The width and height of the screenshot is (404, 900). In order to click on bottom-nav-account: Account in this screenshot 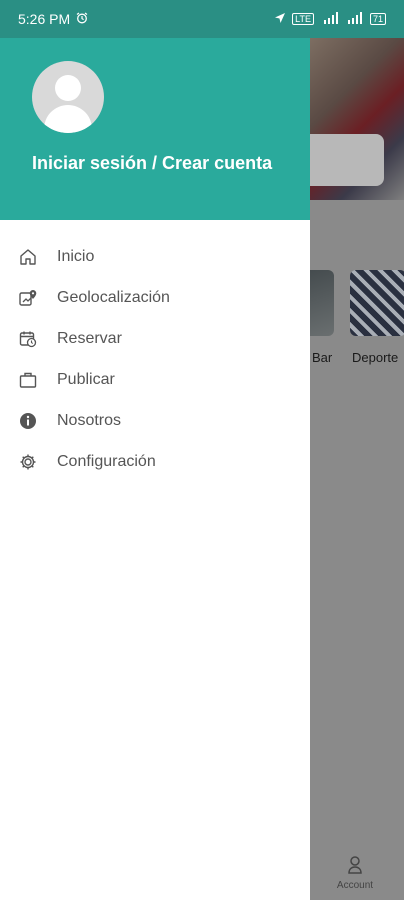, I will do `click(355, 873)`.